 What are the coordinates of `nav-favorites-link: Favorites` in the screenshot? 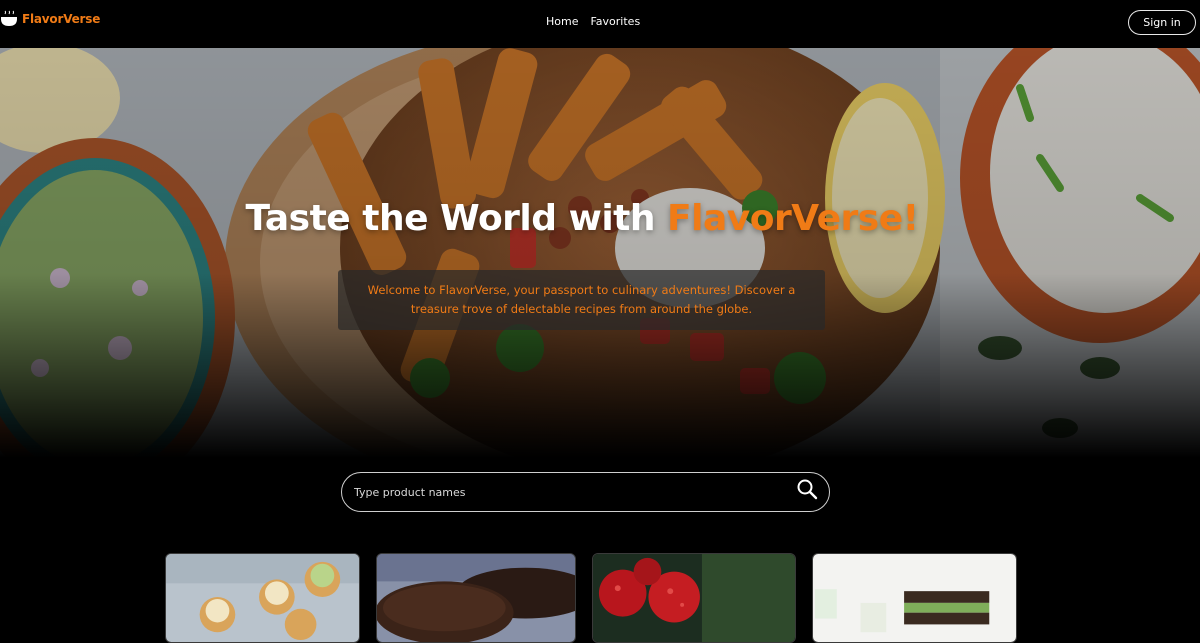 It's located at (615, 21).